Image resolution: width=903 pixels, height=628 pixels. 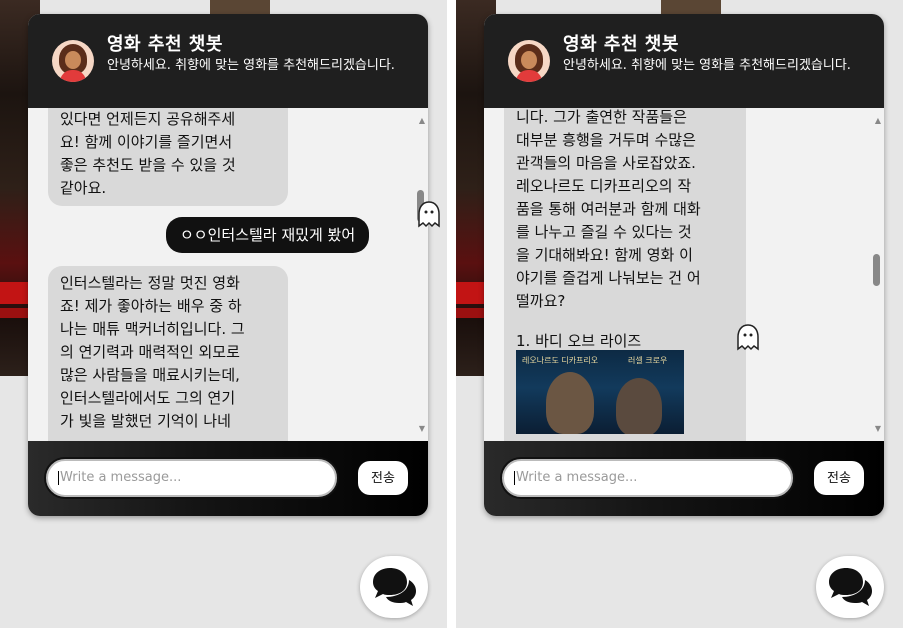 I want to click on message-line: 의 연기력과 매력적인 외모로, so click(x=150, y=352).